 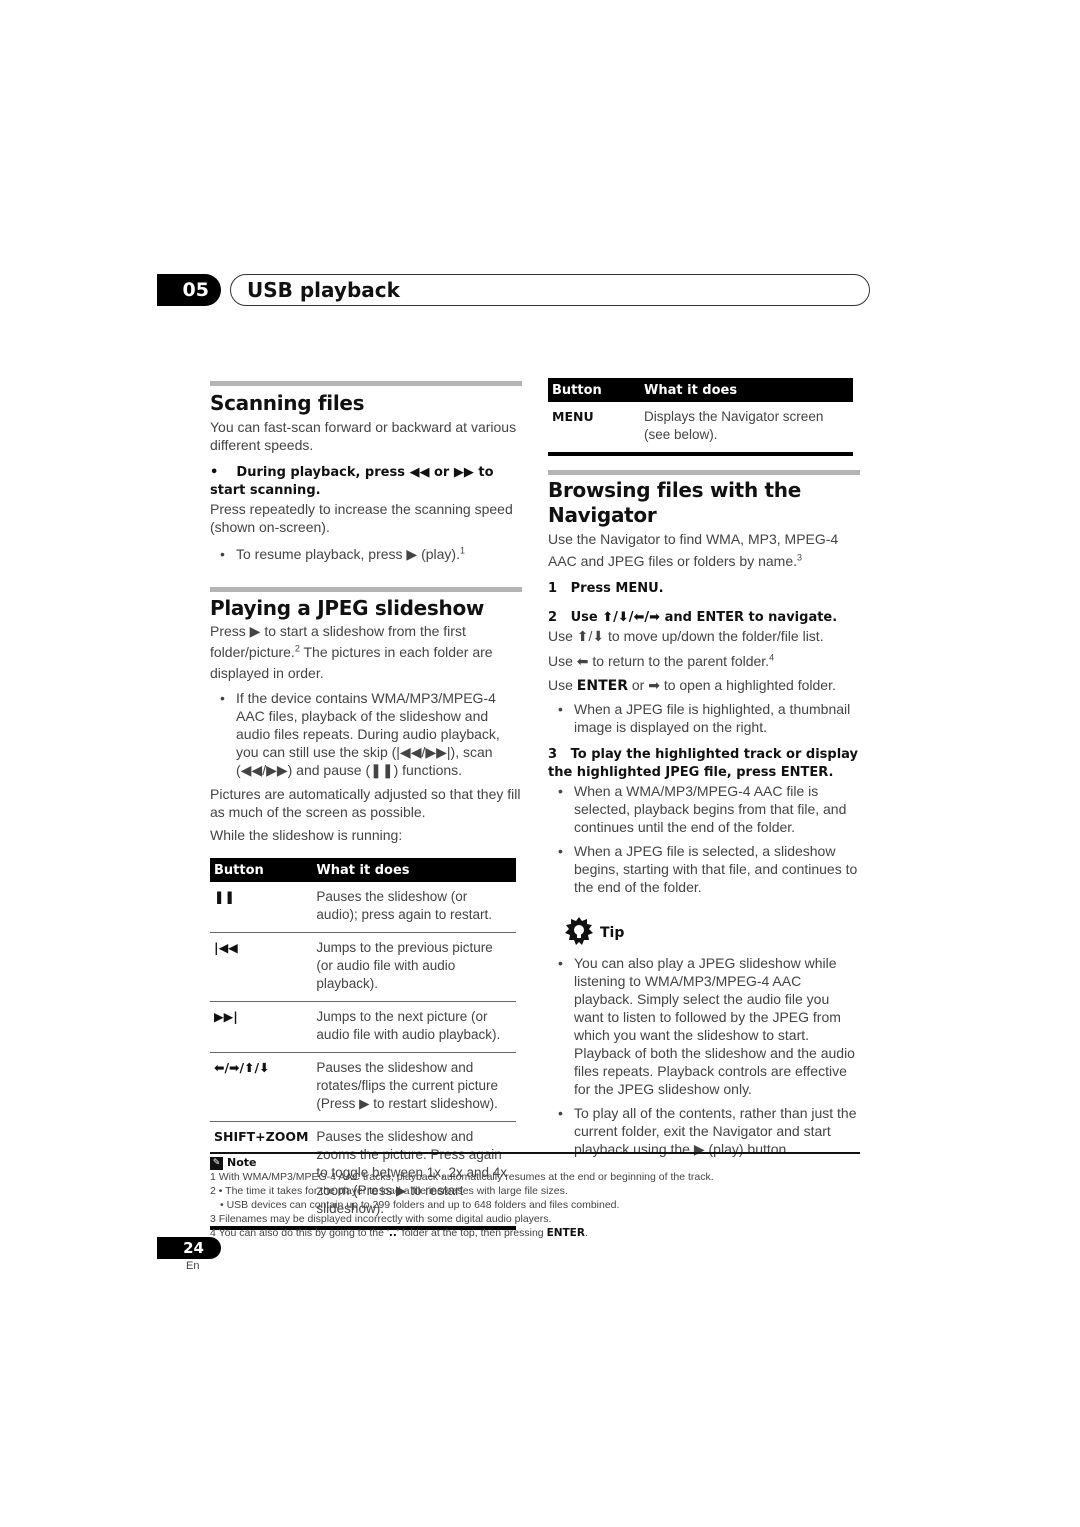 I want to click on page-language: En, so click(x=193, y=1266).